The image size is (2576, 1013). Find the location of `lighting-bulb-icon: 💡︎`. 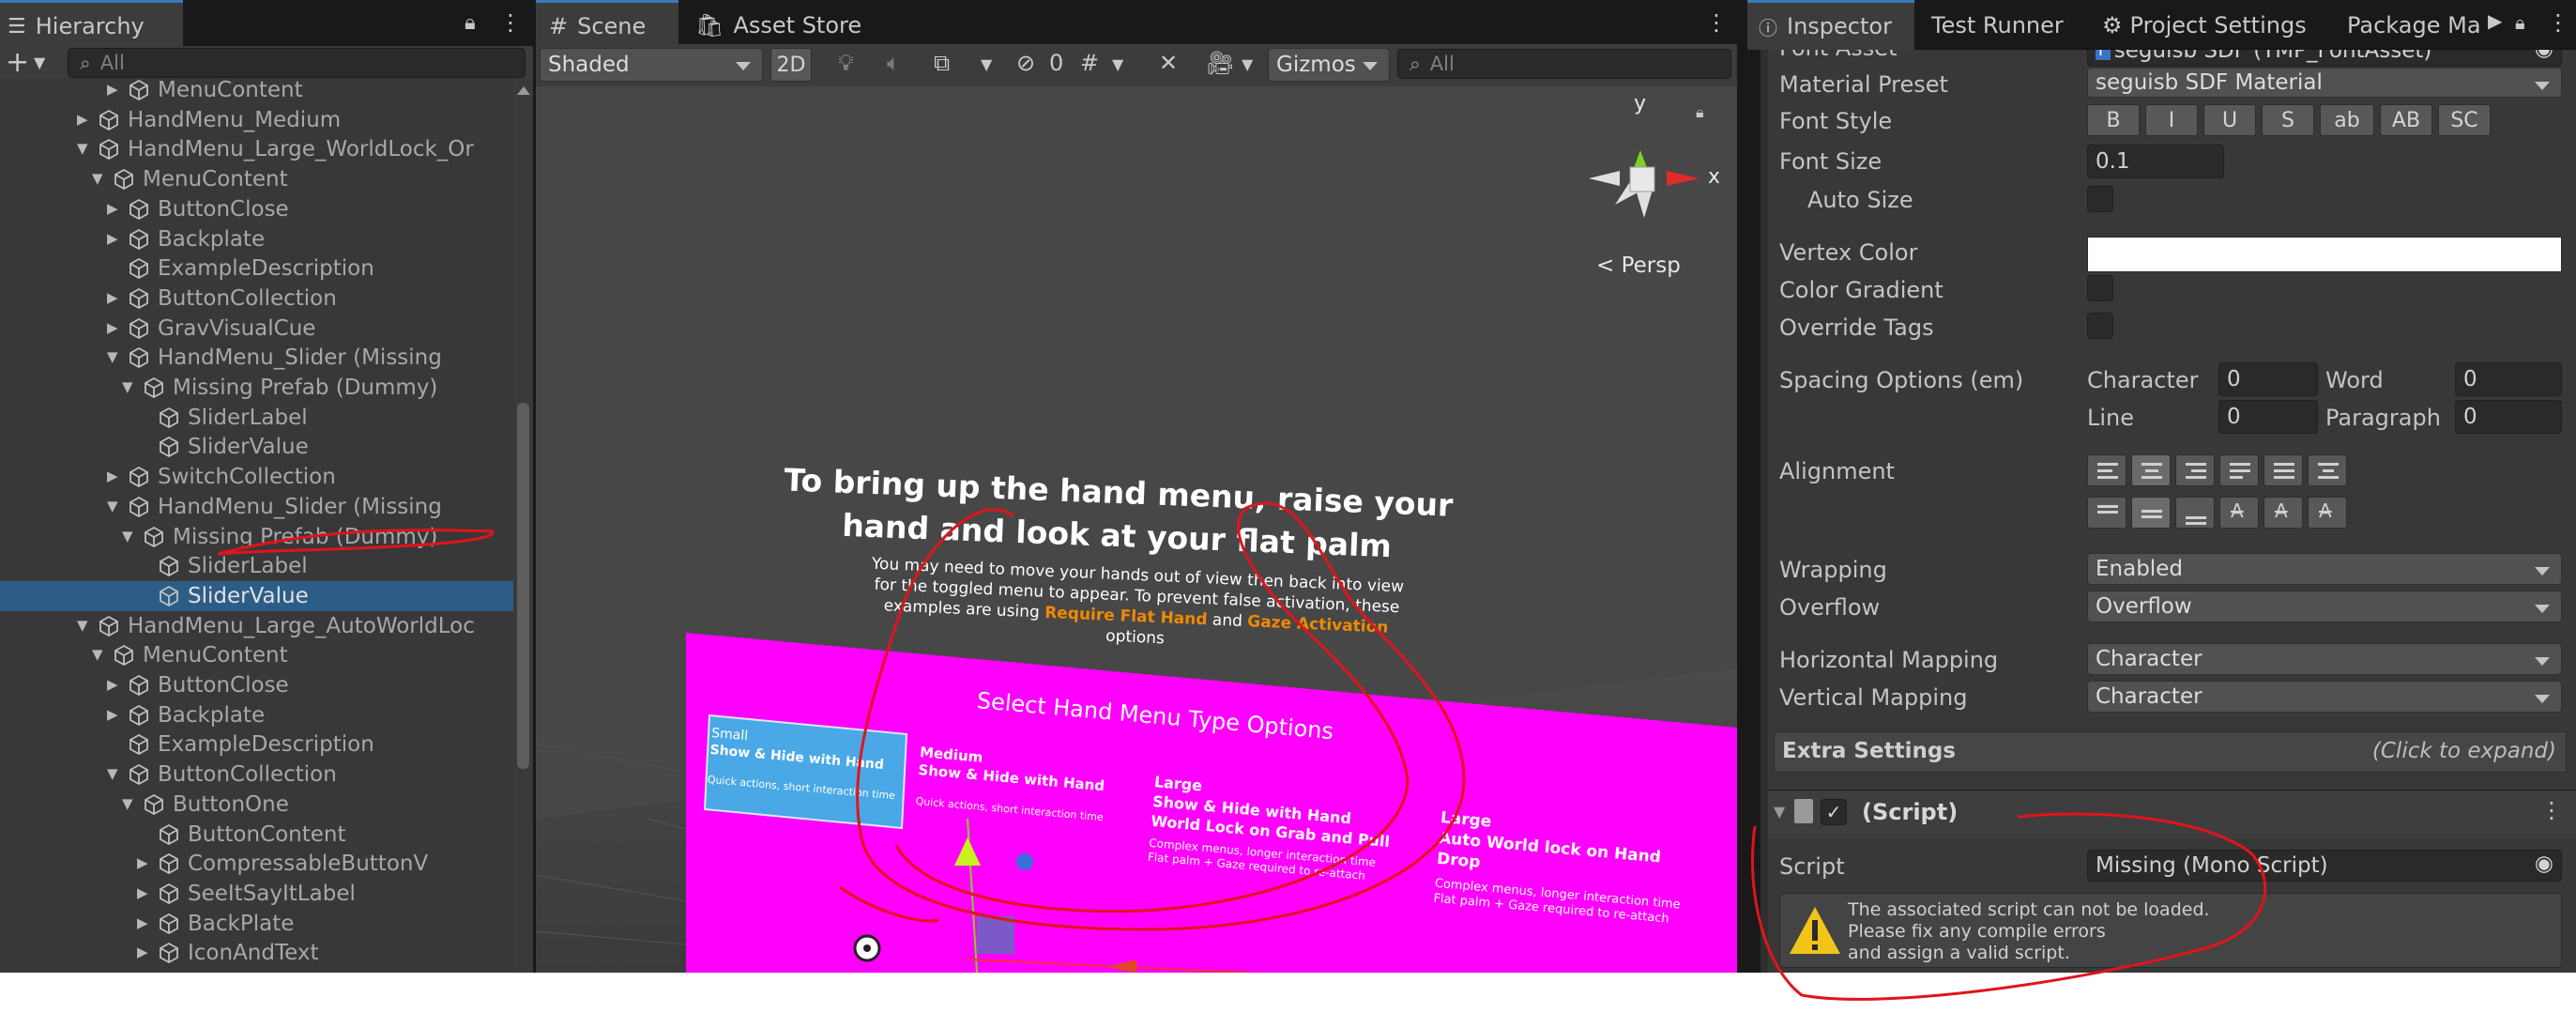

lighting-bulb-icon: 💡︎ is located at coordinates (846, 63).